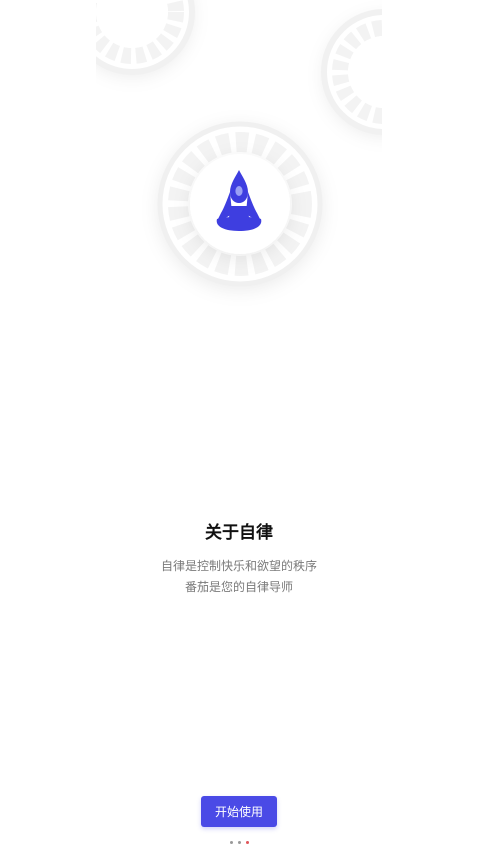 The height and width of the screenshot is (851, 478). Describe the element at coordinates (351, 72) in the screenshot. I see `deco-gear-top-right` at that location.